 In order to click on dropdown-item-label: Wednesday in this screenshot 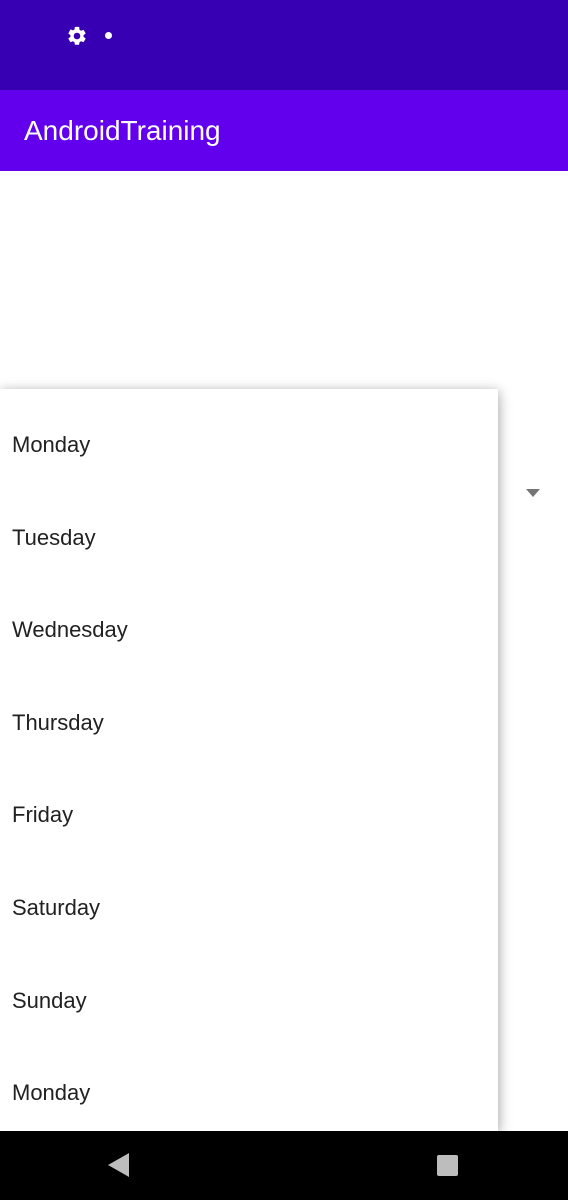, I will do `click(70, 630)`.